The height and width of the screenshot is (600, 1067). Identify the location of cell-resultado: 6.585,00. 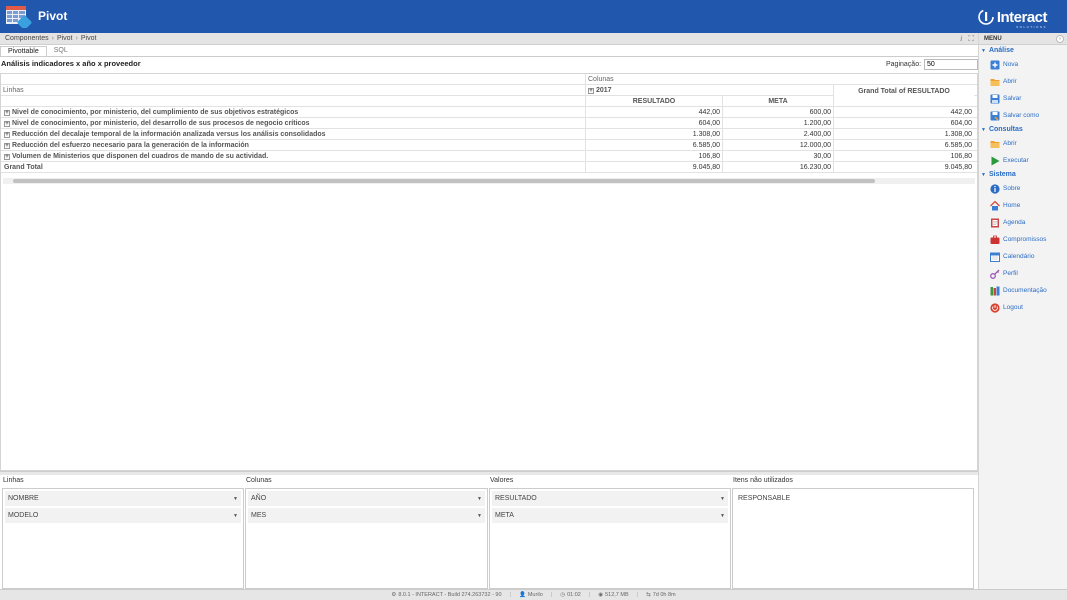
(653, 145).